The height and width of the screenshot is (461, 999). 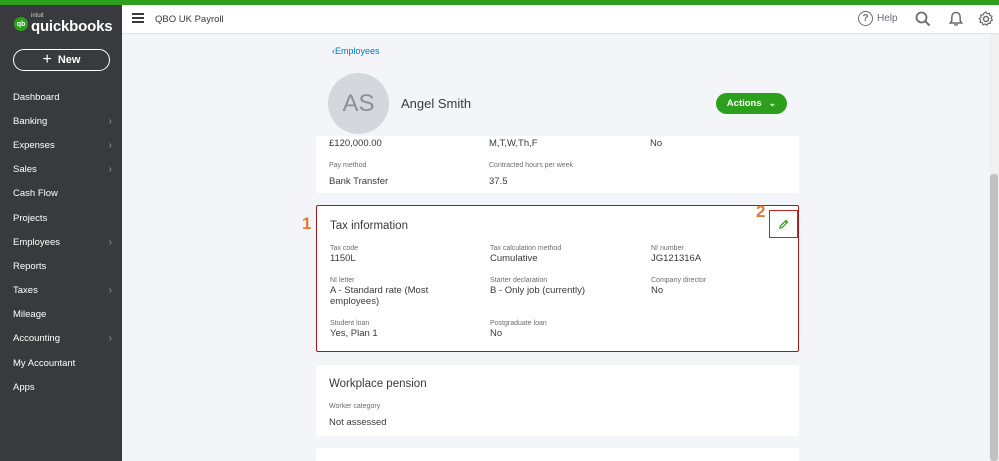 What do you see at coordinates (307, 223) in the screenshot?
I see `annotation-marker-1: 1` at bounding box center [307, 223].